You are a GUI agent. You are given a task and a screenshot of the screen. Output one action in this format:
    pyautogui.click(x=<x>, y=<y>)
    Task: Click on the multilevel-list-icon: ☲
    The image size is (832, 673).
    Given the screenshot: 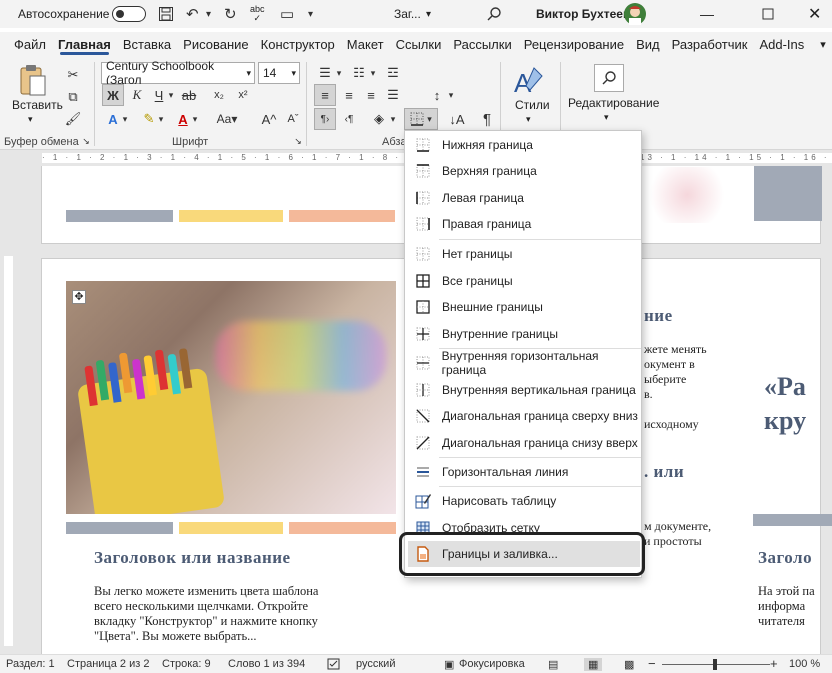 What is the action you would take?
    pyautogui.click(x=393, y=73)
    